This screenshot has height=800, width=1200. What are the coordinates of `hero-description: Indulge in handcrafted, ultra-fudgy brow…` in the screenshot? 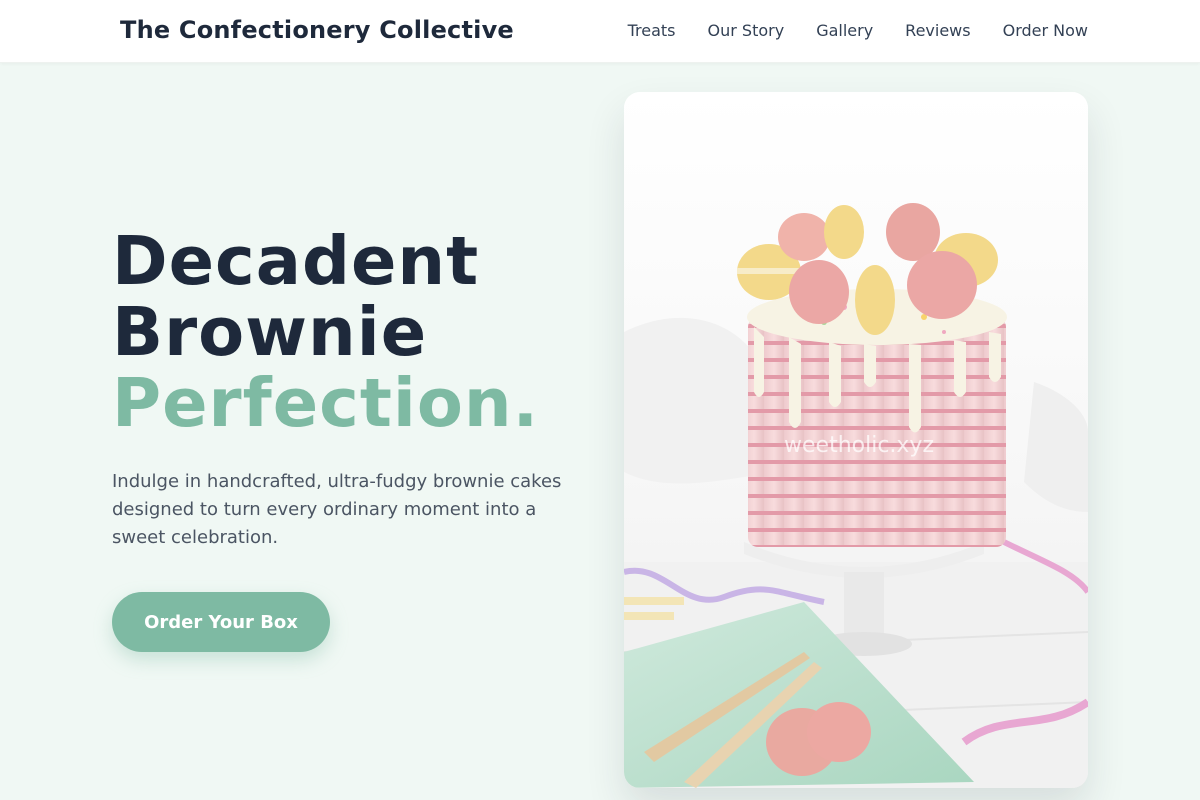 It's located at (337, 509).